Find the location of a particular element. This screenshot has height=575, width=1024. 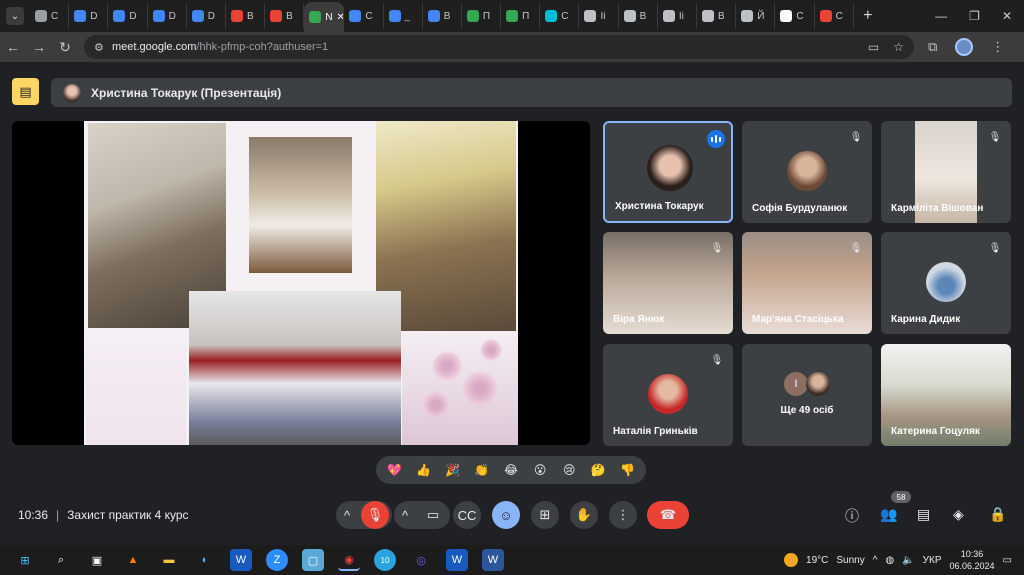

url-host: meet.google.com is located at coordinates (154, 47).